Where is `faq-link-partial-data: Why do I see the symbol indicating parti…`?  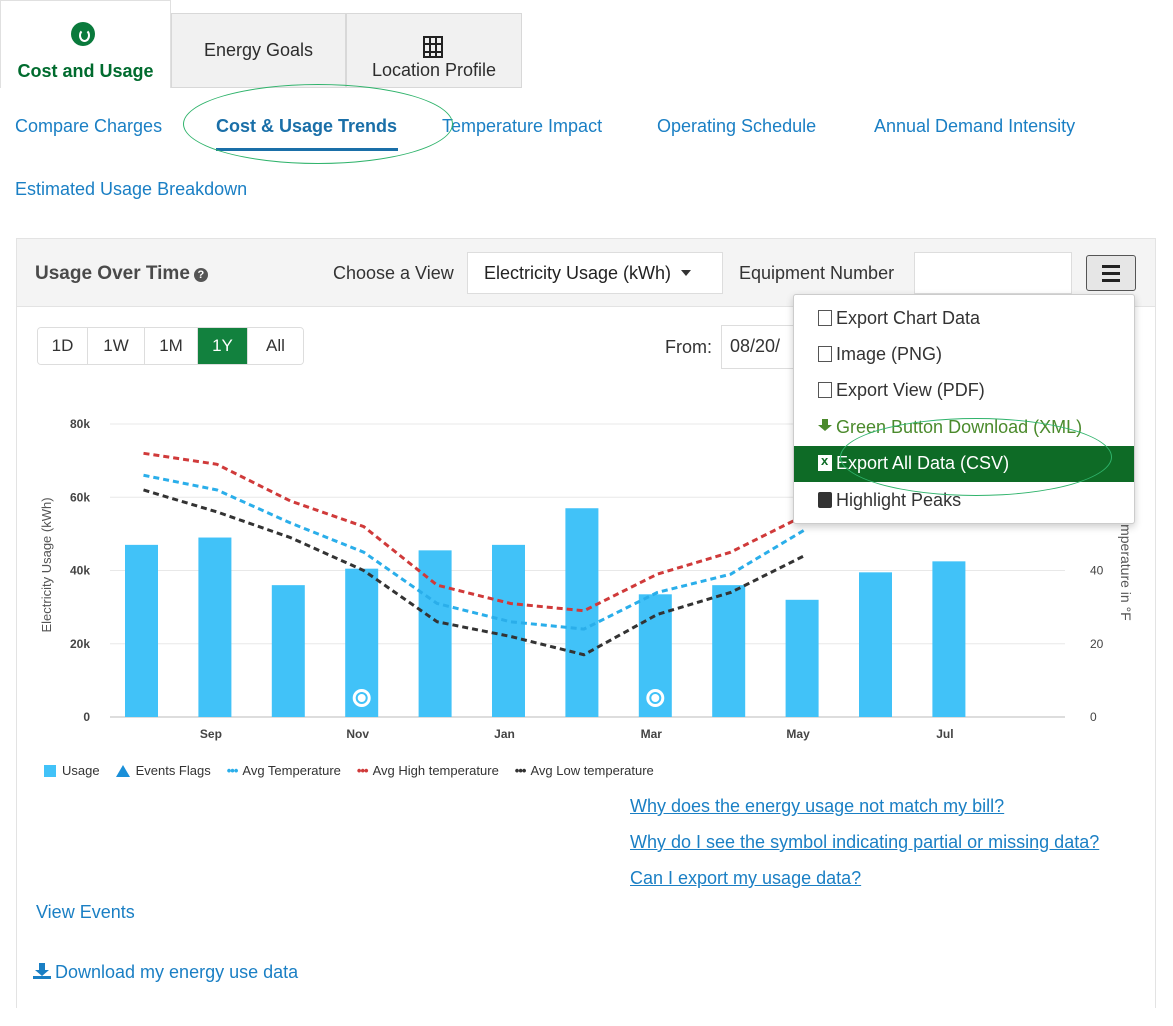 faq-link-partial-data: Why do I see the symbol indicating parti… is located at coordinates (864, 842).